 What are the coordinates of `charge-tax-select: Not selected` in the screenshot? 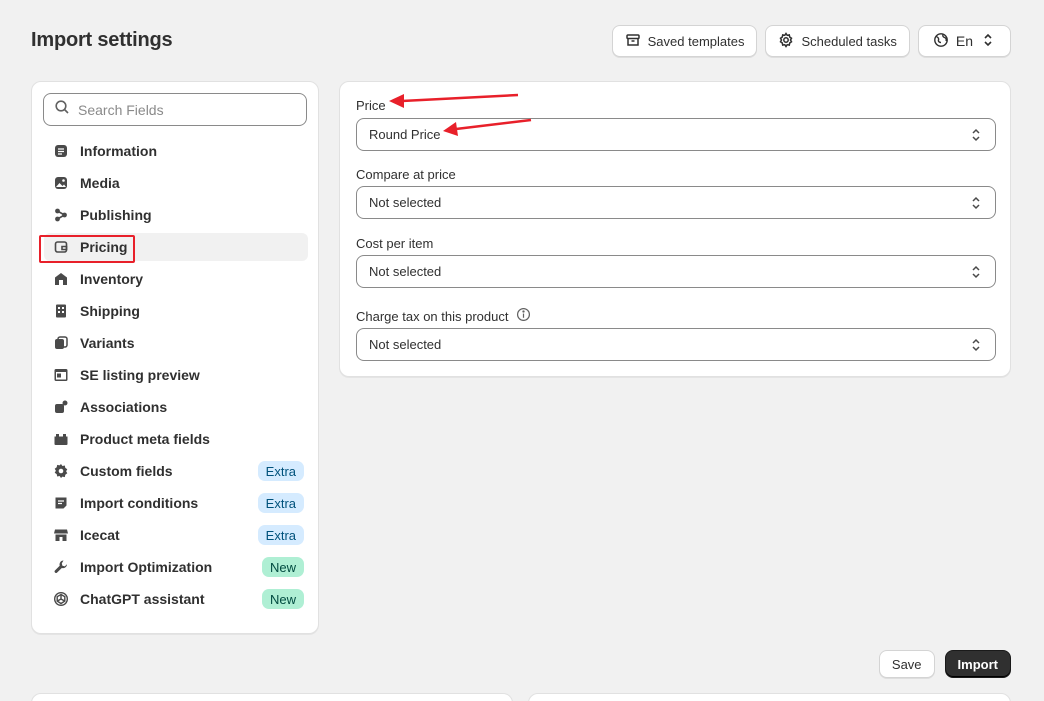 It's located at (676, 344).